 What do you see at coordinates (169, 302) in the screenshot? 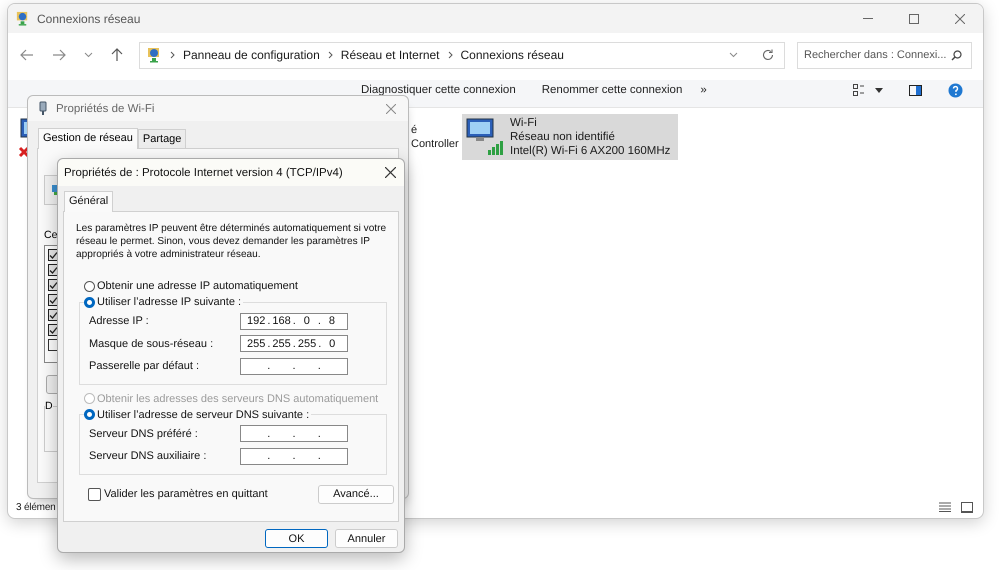
I see `radio-label: Utiliser l’adresse IP suivante :` at bounding box center [169, 302].